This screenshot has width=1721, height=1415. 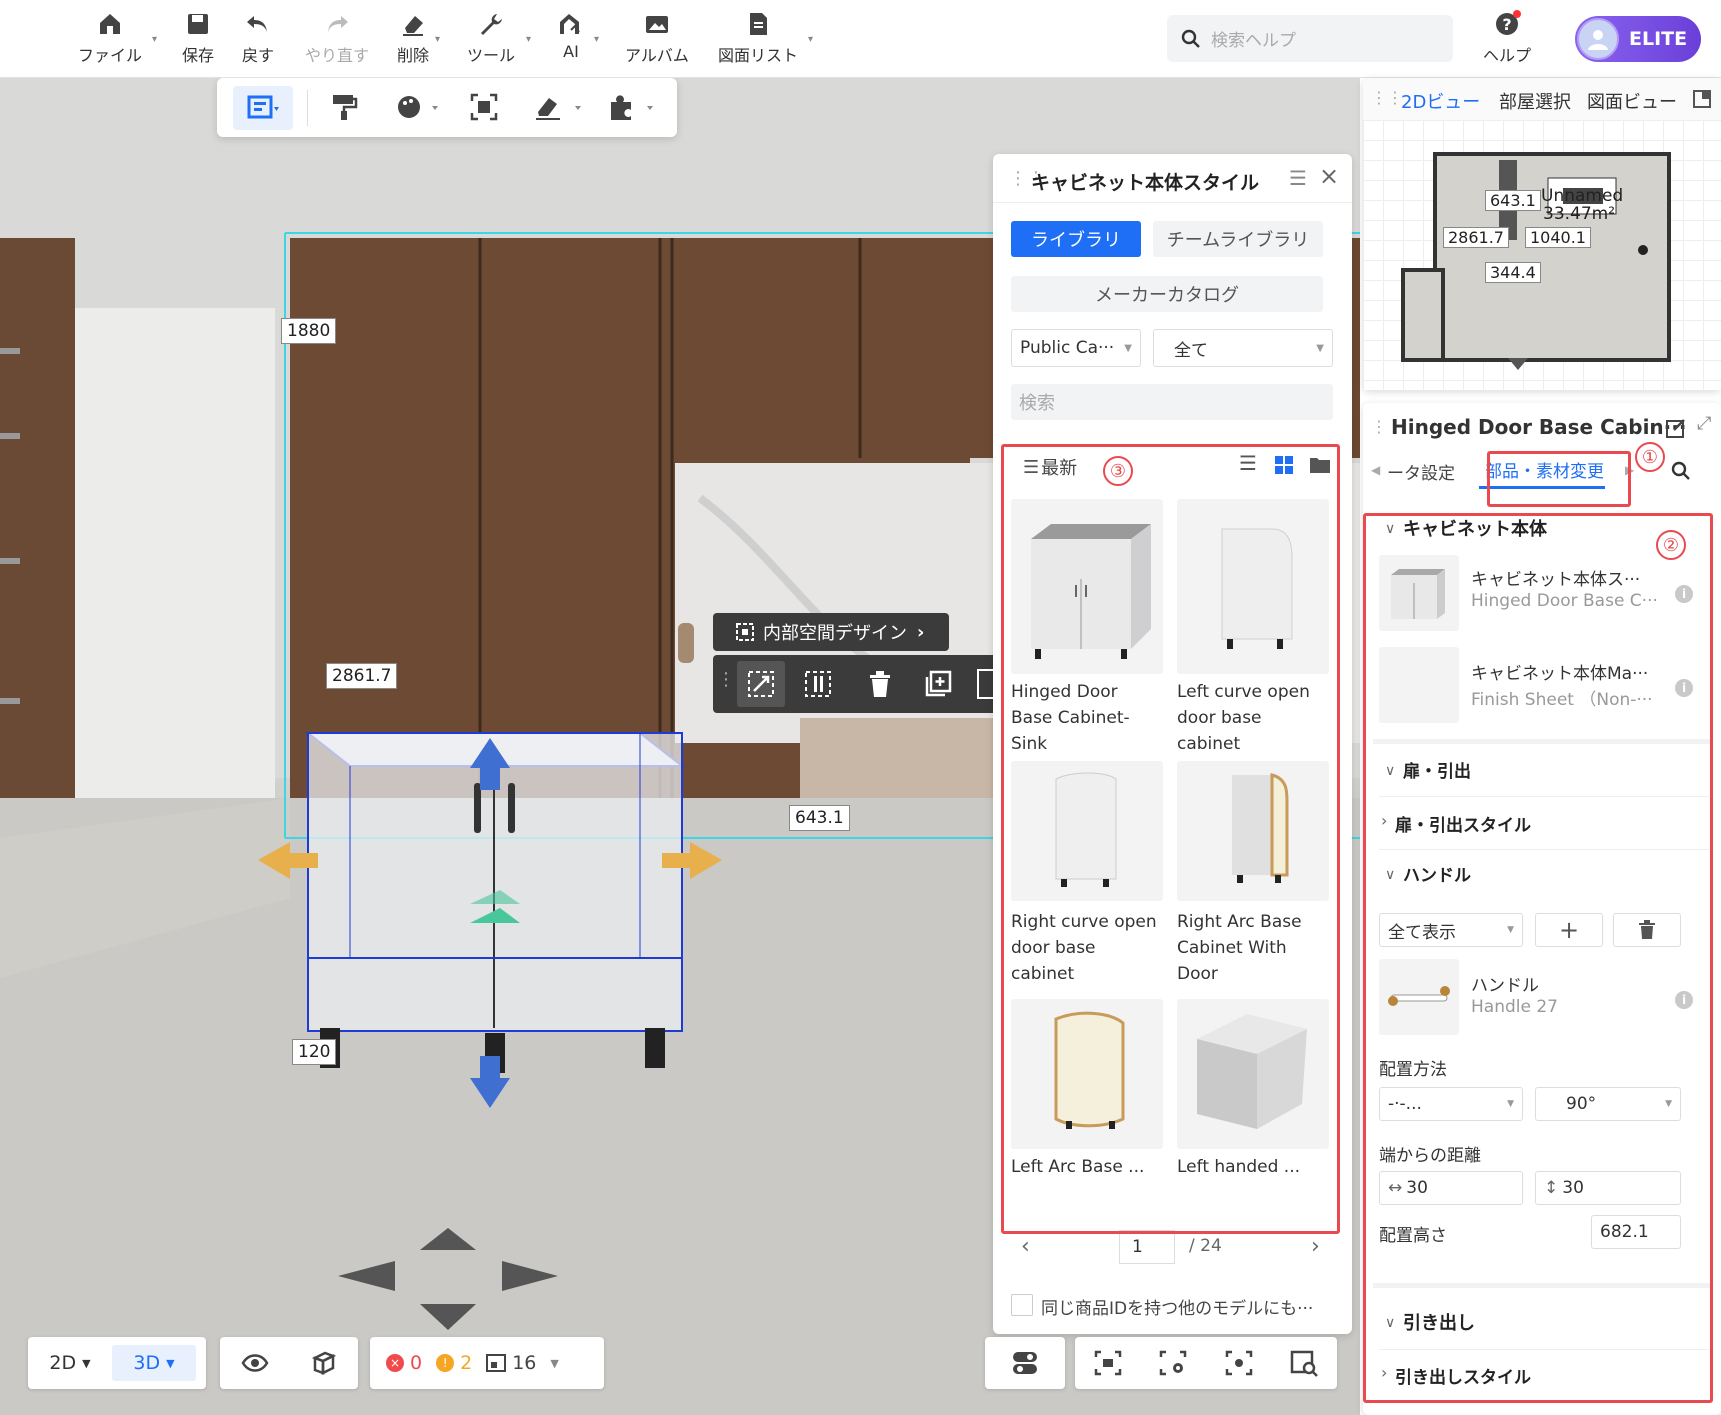 I want to click on map-dim-1: 643.1, so click(x=1513, y=200).